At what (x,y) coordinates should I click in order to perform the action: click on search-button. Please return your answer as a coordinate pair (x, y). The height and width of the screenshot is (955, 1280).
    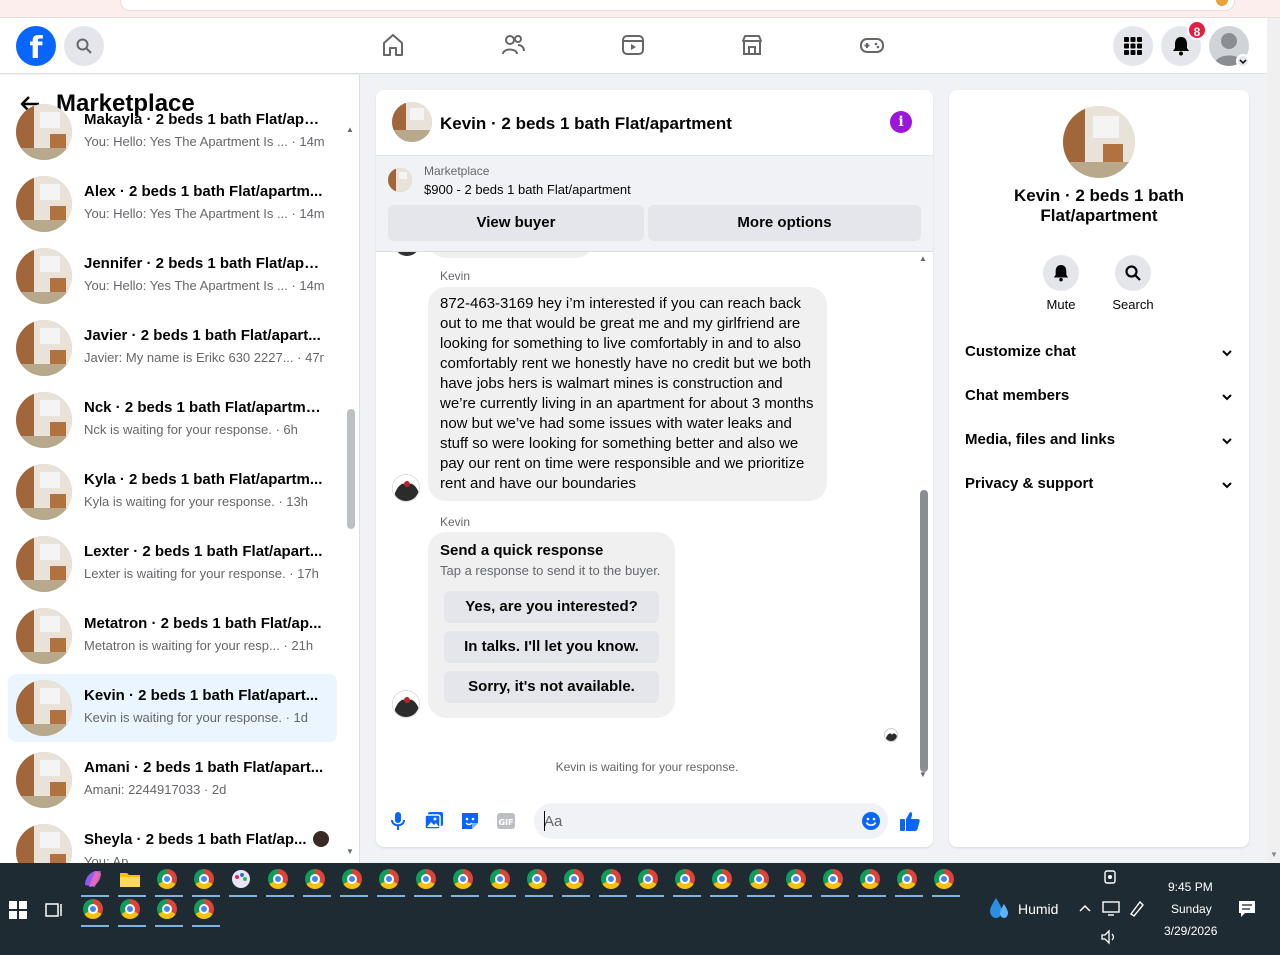
    Looking at the image, I should click on (84, 46).